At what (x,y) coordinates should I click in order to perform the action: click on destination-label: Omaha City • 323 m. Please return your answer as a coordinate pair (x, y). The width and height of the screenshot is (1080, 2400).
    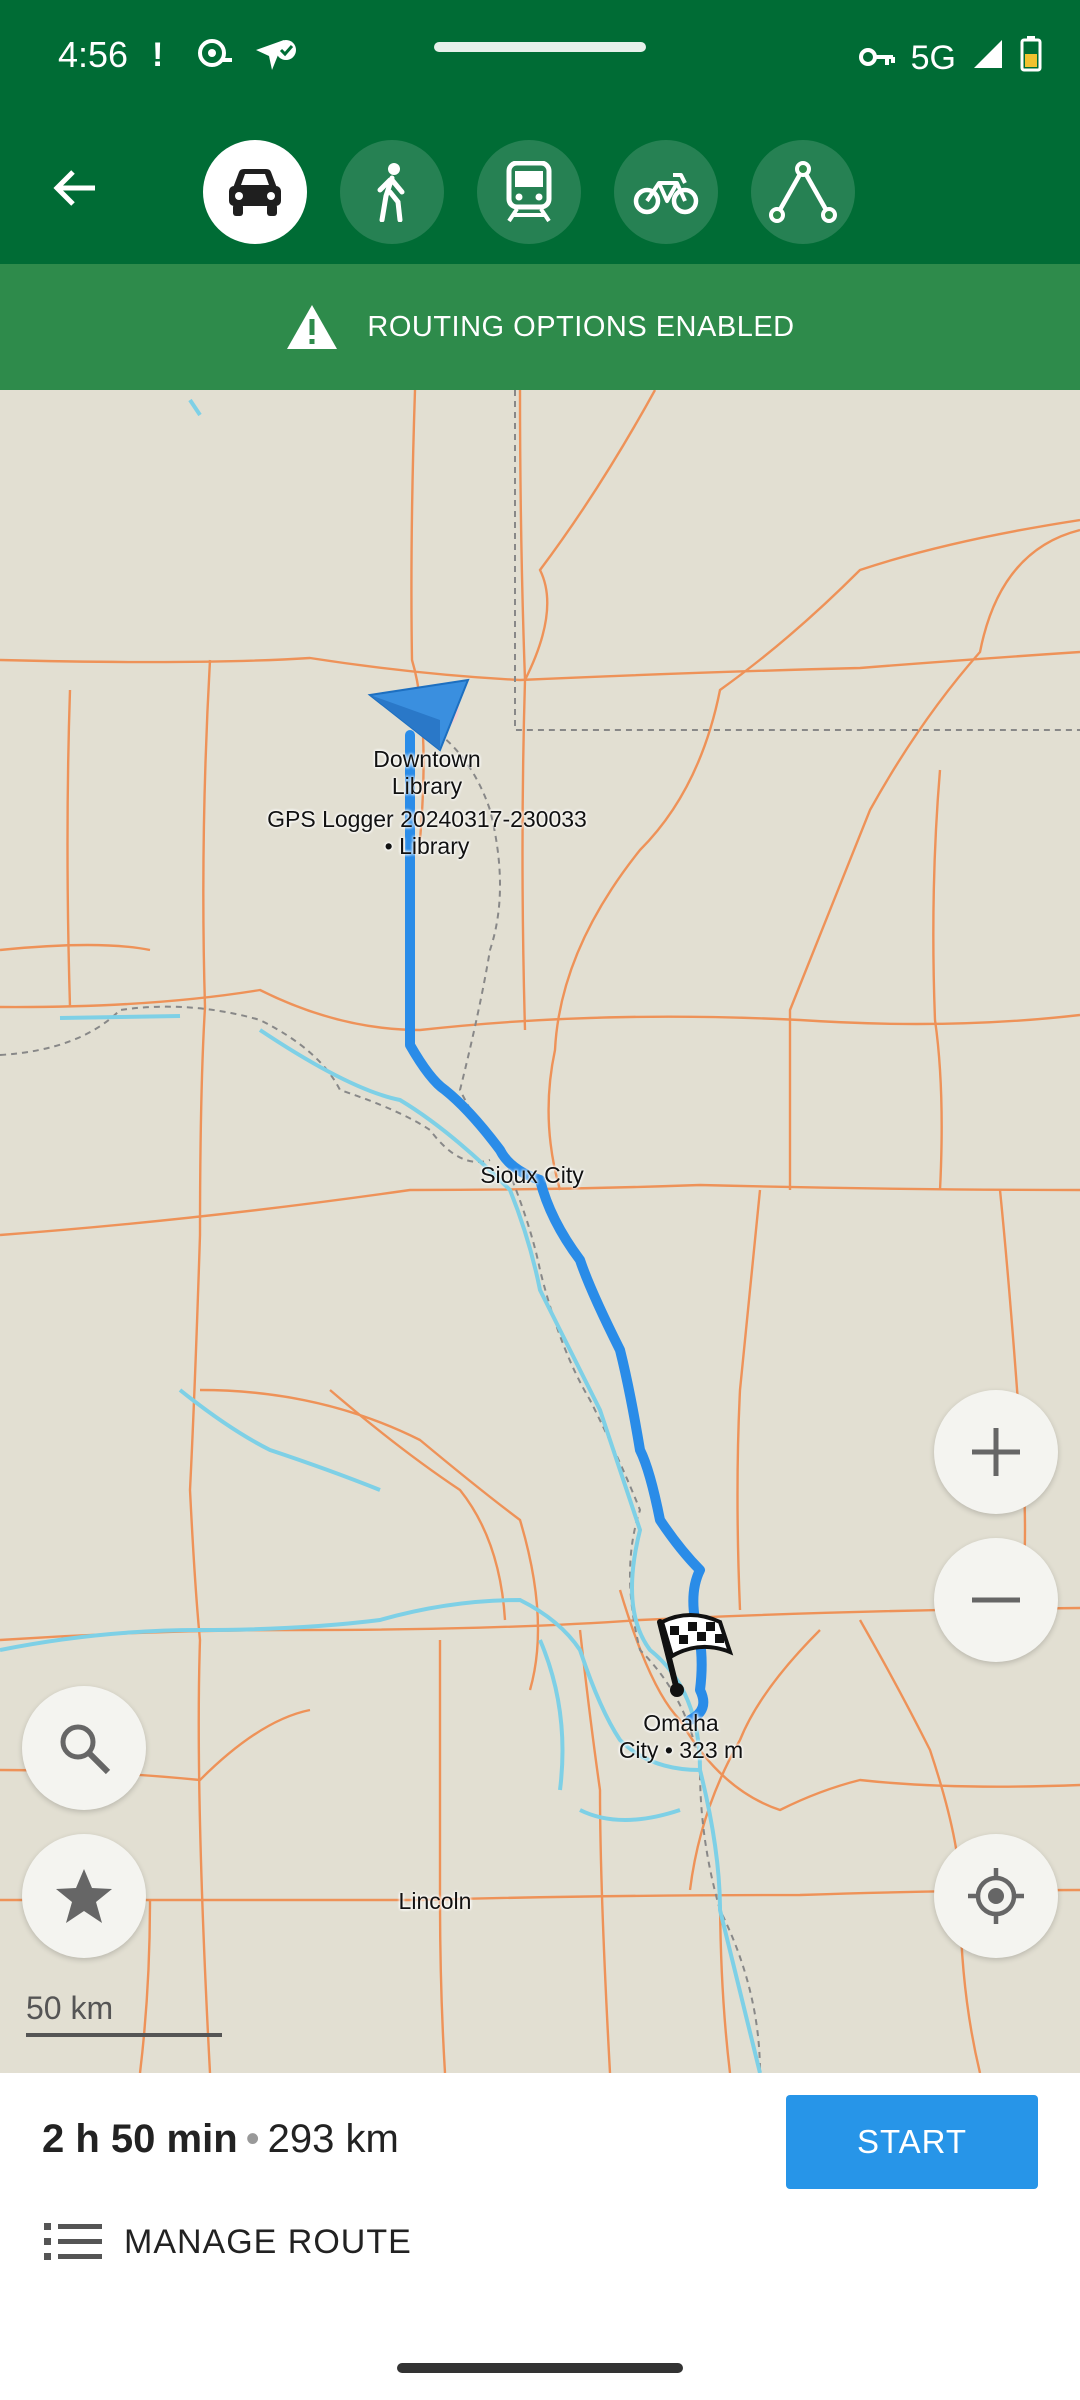
    Looking at the image, I should click on (681, 1736).